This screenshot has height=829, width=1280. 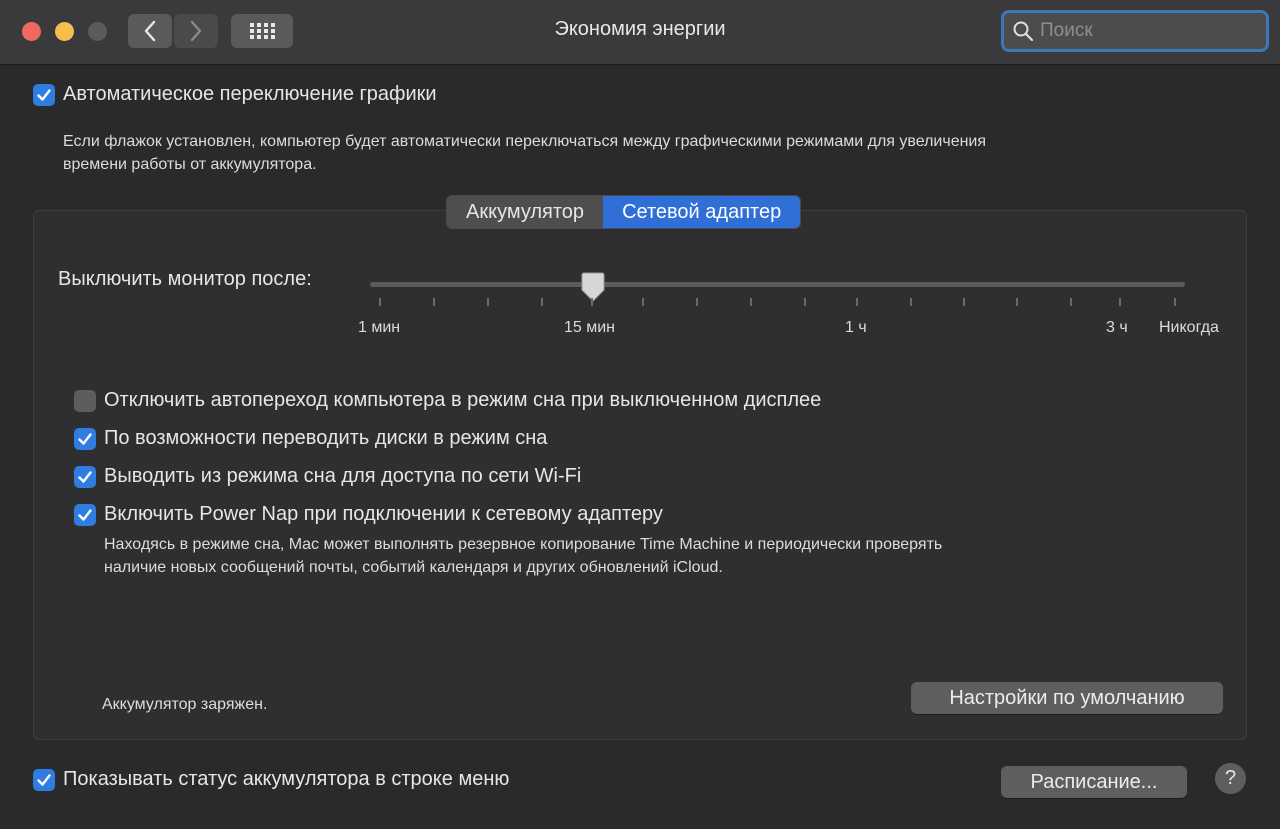 What do you see at coordinates (777, 284) in the screenshot?
I see `display-sleep-slider-track` at bounding box center [777, 284].